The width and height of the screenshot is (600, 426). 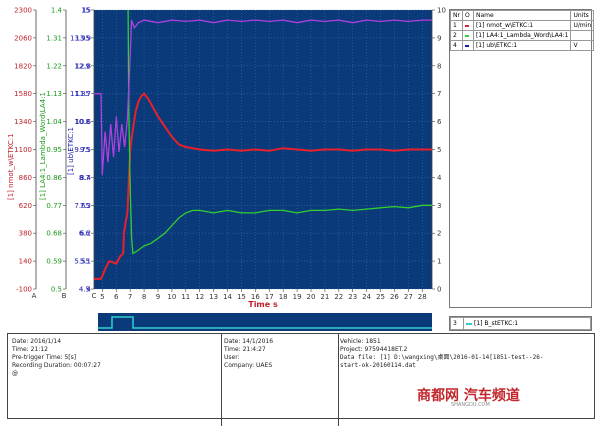 I want to click on x-tick-label: 11, so click(x=185, y=297).